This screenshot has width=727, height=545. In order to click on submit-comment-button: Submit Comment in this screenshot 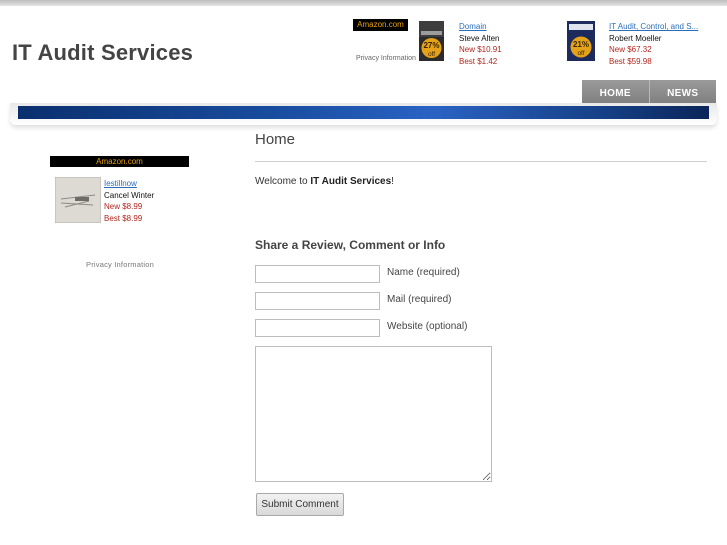, I will do `click(300, 504)`.